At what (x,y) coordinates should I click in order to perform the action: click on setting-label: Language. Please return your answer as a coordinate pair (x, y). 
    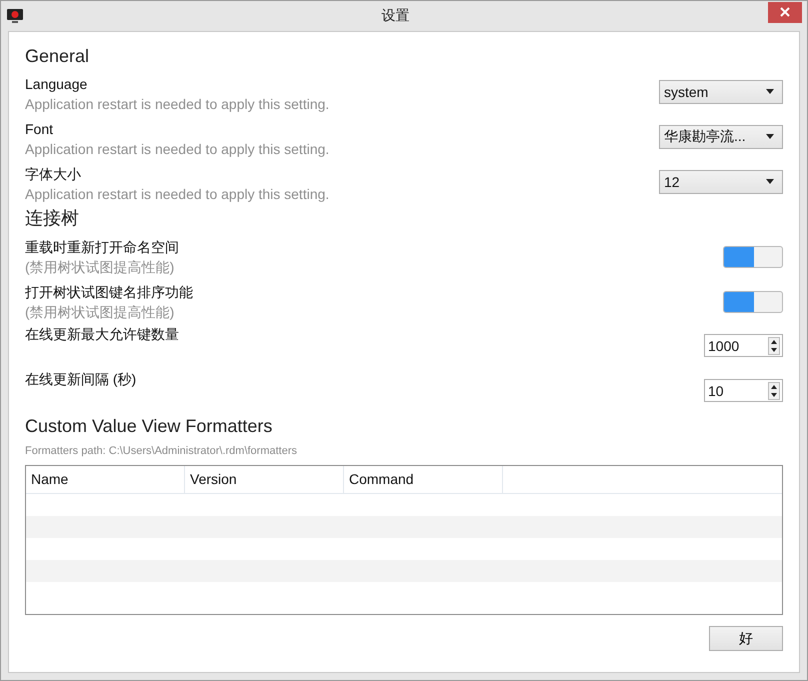
    Looking at the image, I should click on (56, 84).